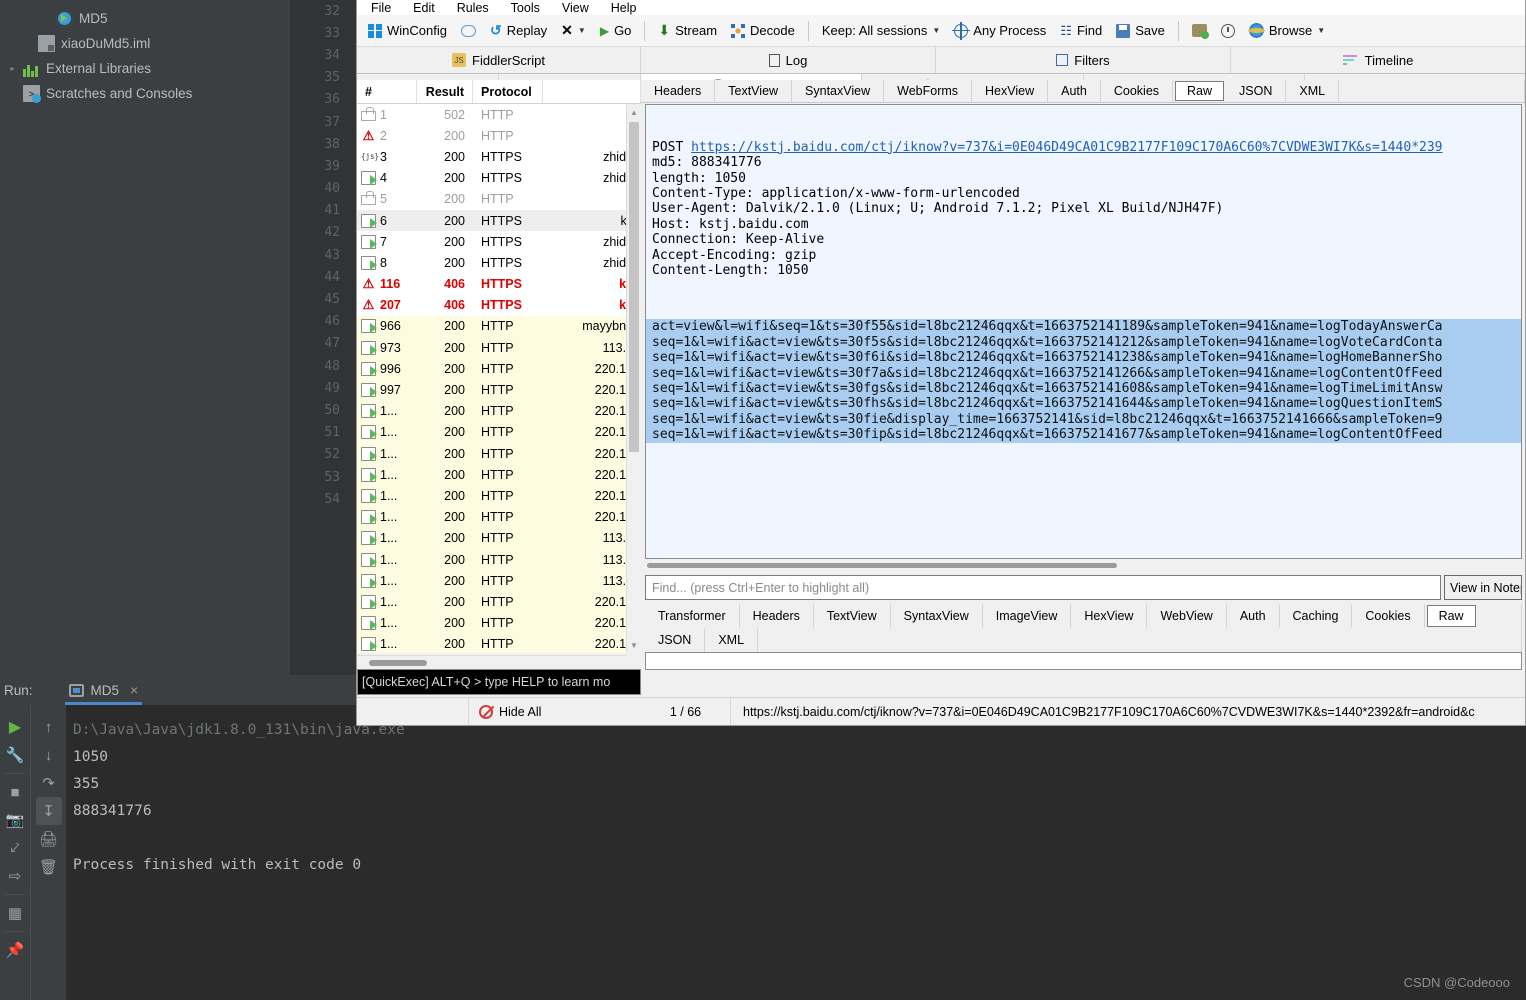  What do you see at coordinates (499, 135) in the screenshot?
I see `table-row: ⚠ 2 200 HTTP` at bounding box center [499, 135].